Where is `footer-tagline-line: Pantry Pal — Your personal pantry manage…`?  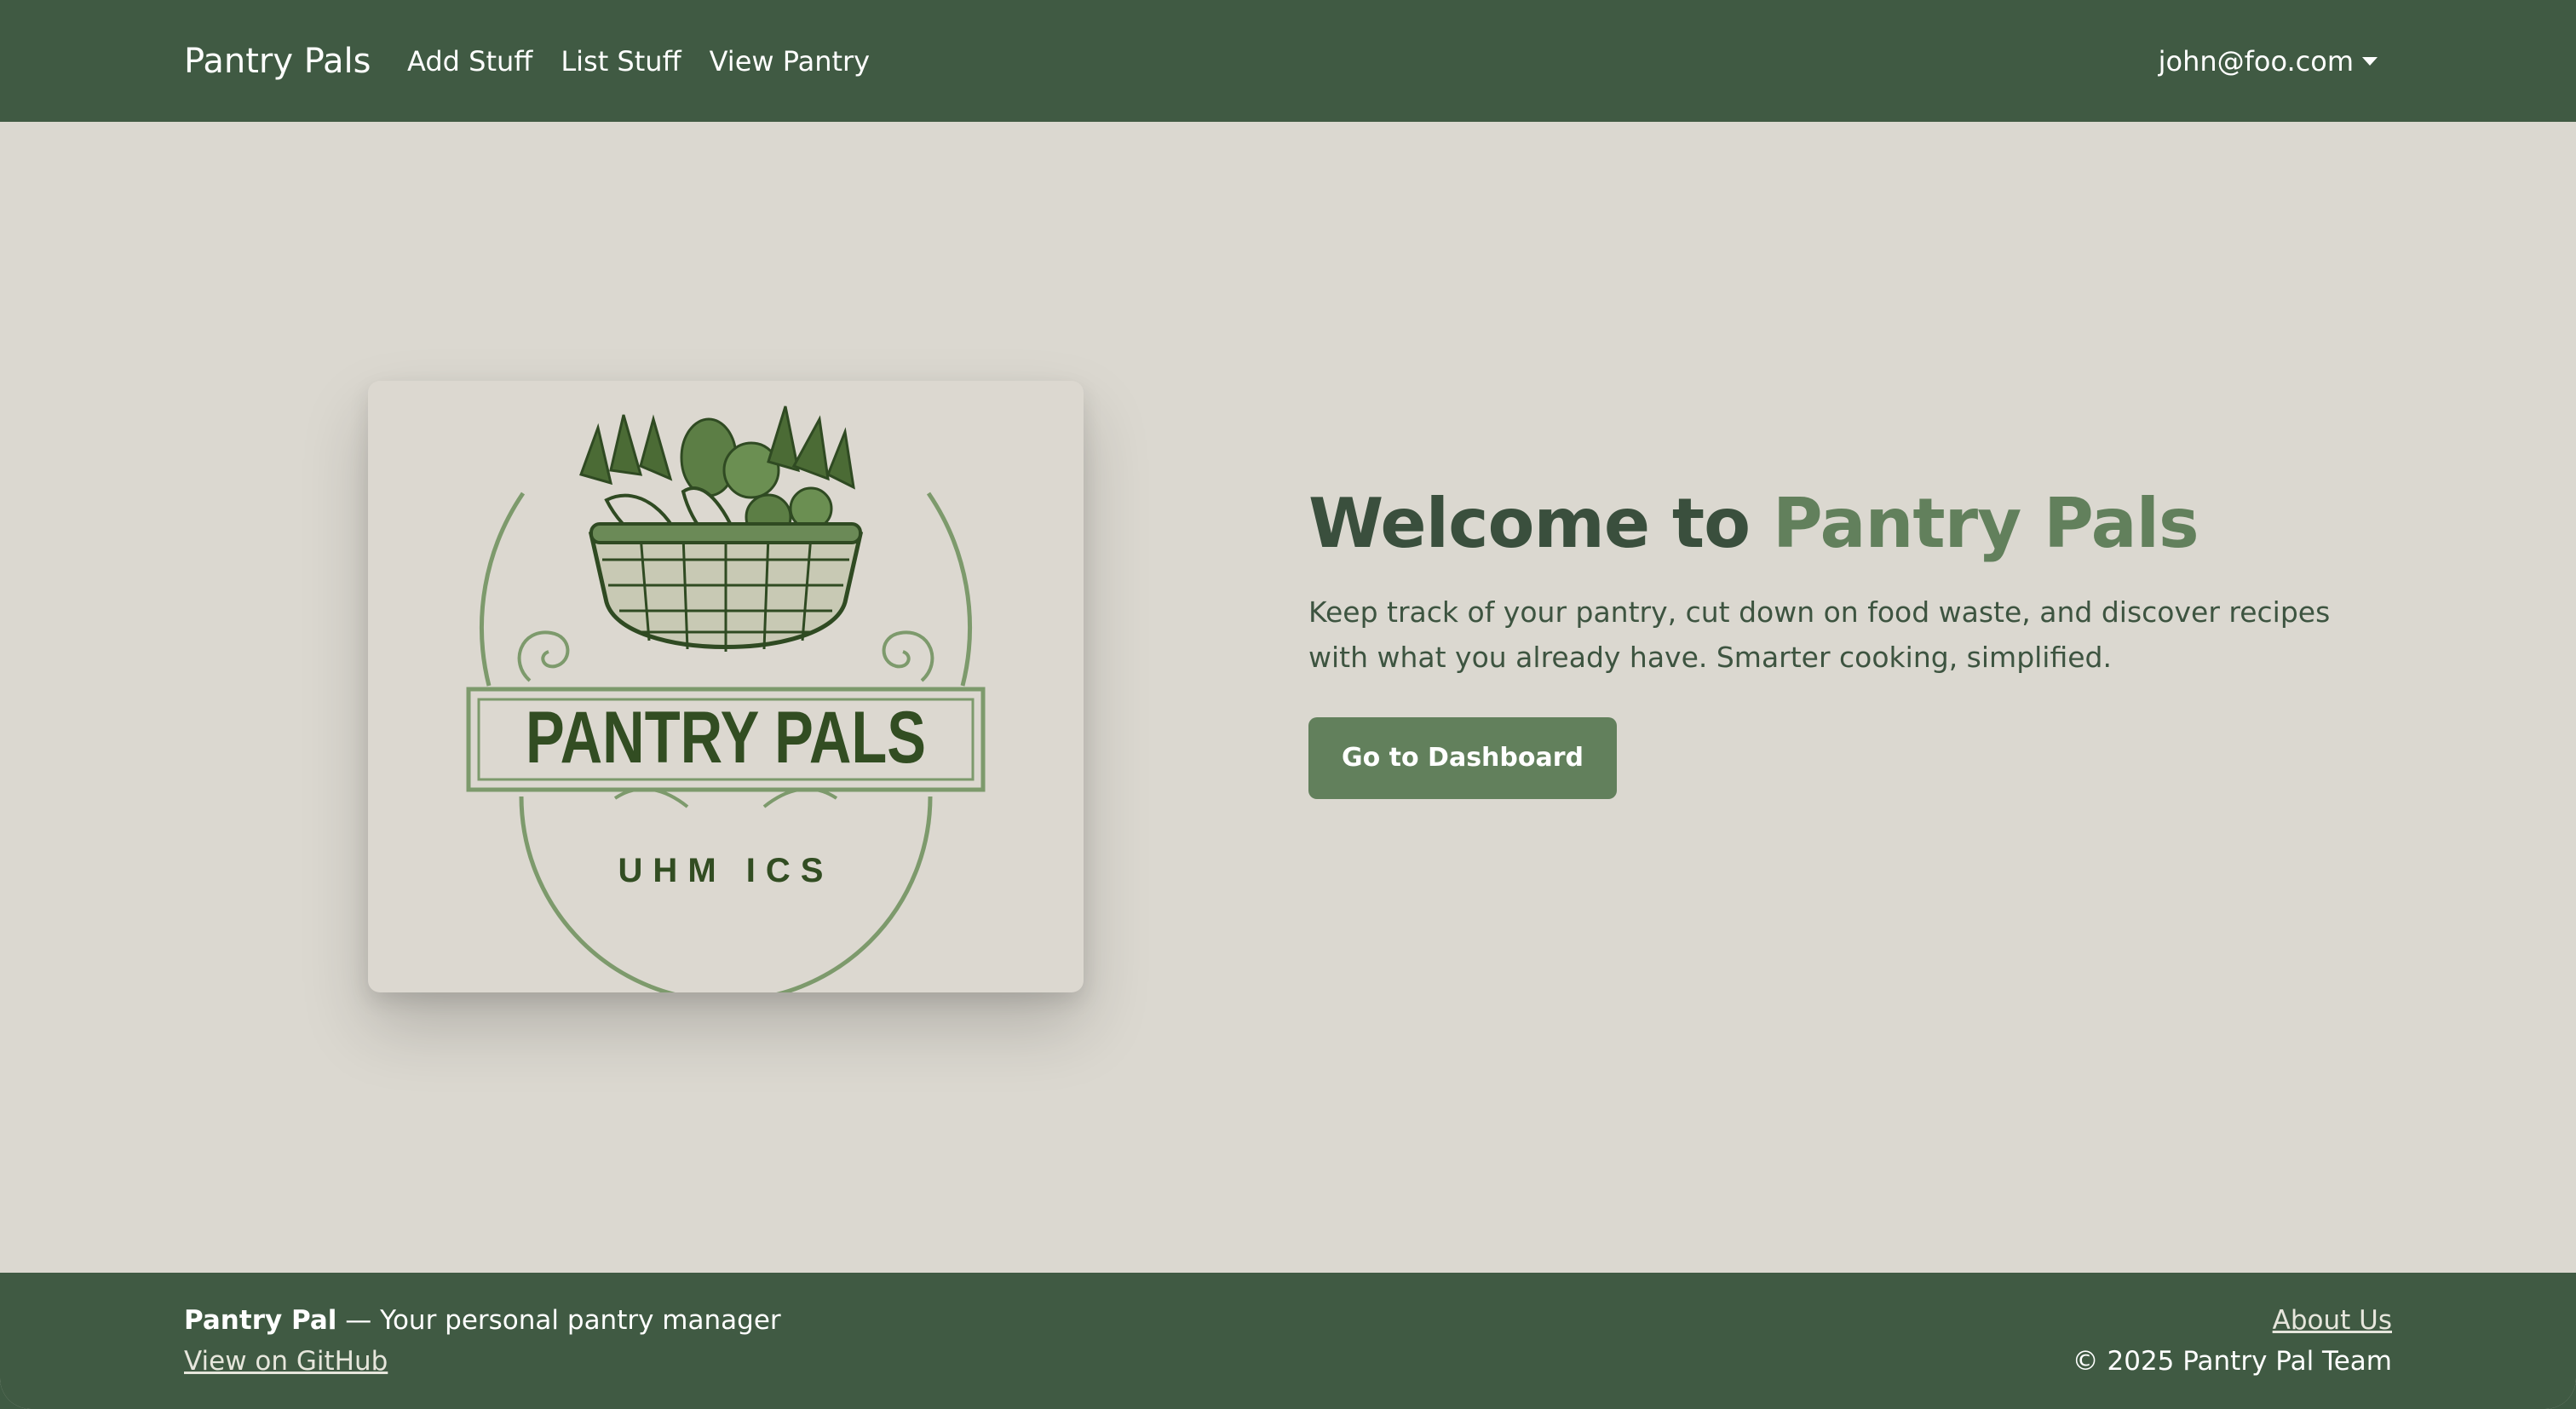 footer-tagline-line: Pantry Pal — Your personal pantry manage… is located at coordinates (482, 1320).